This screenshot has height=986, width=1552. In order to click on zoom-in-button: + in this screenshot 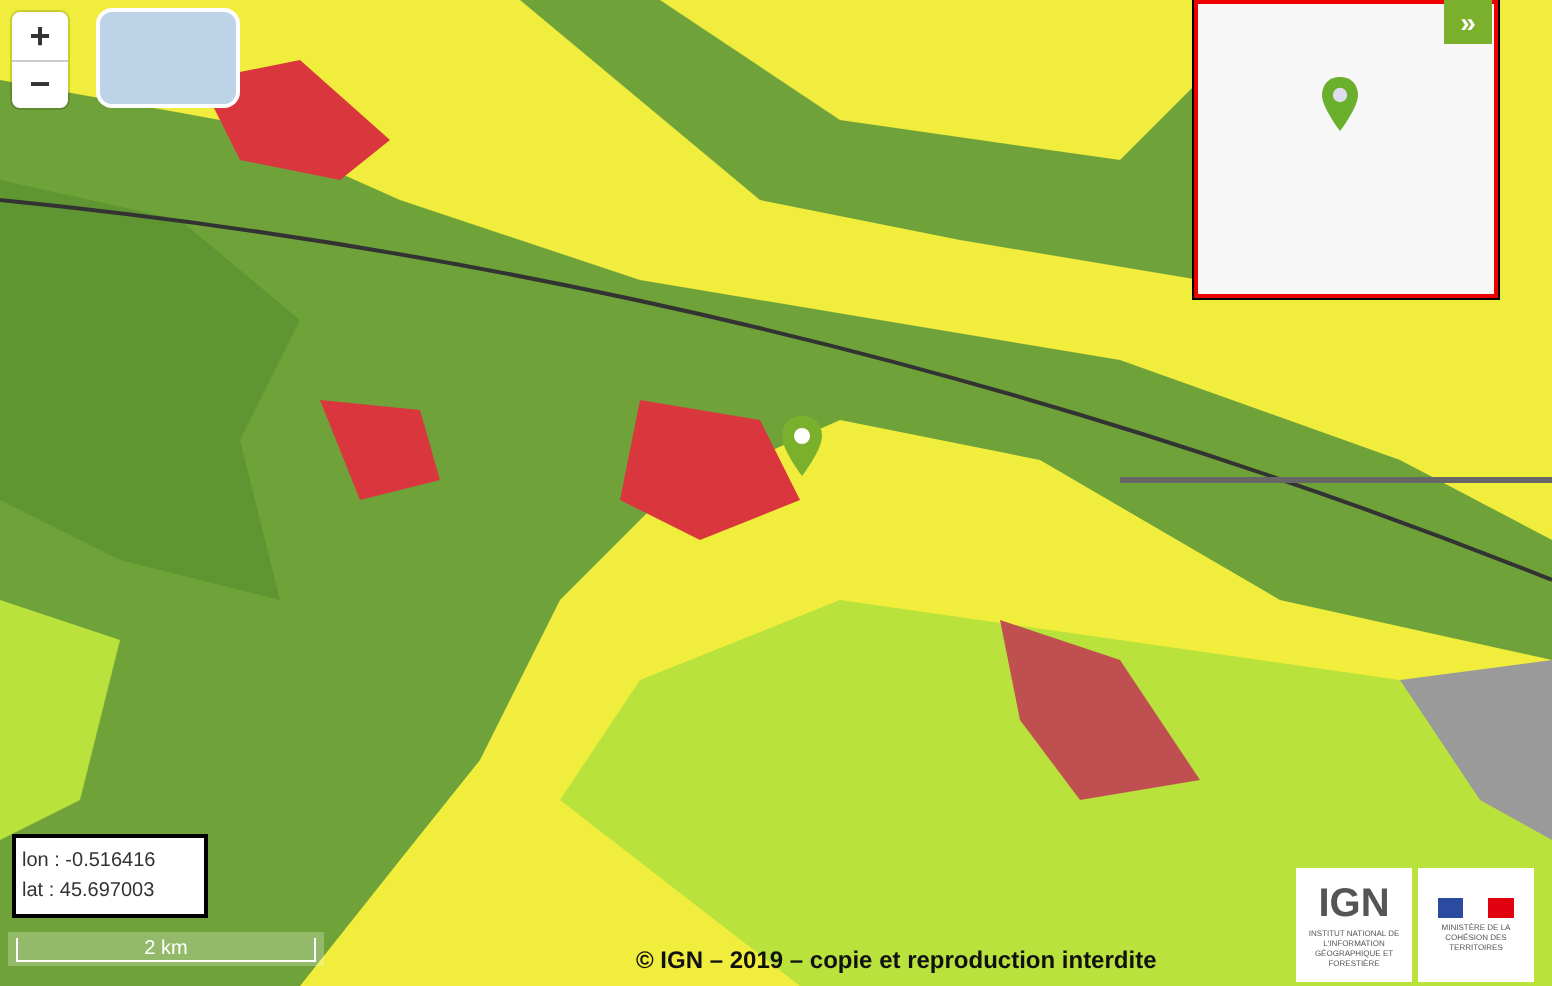, I will do `click(40, 36)`.